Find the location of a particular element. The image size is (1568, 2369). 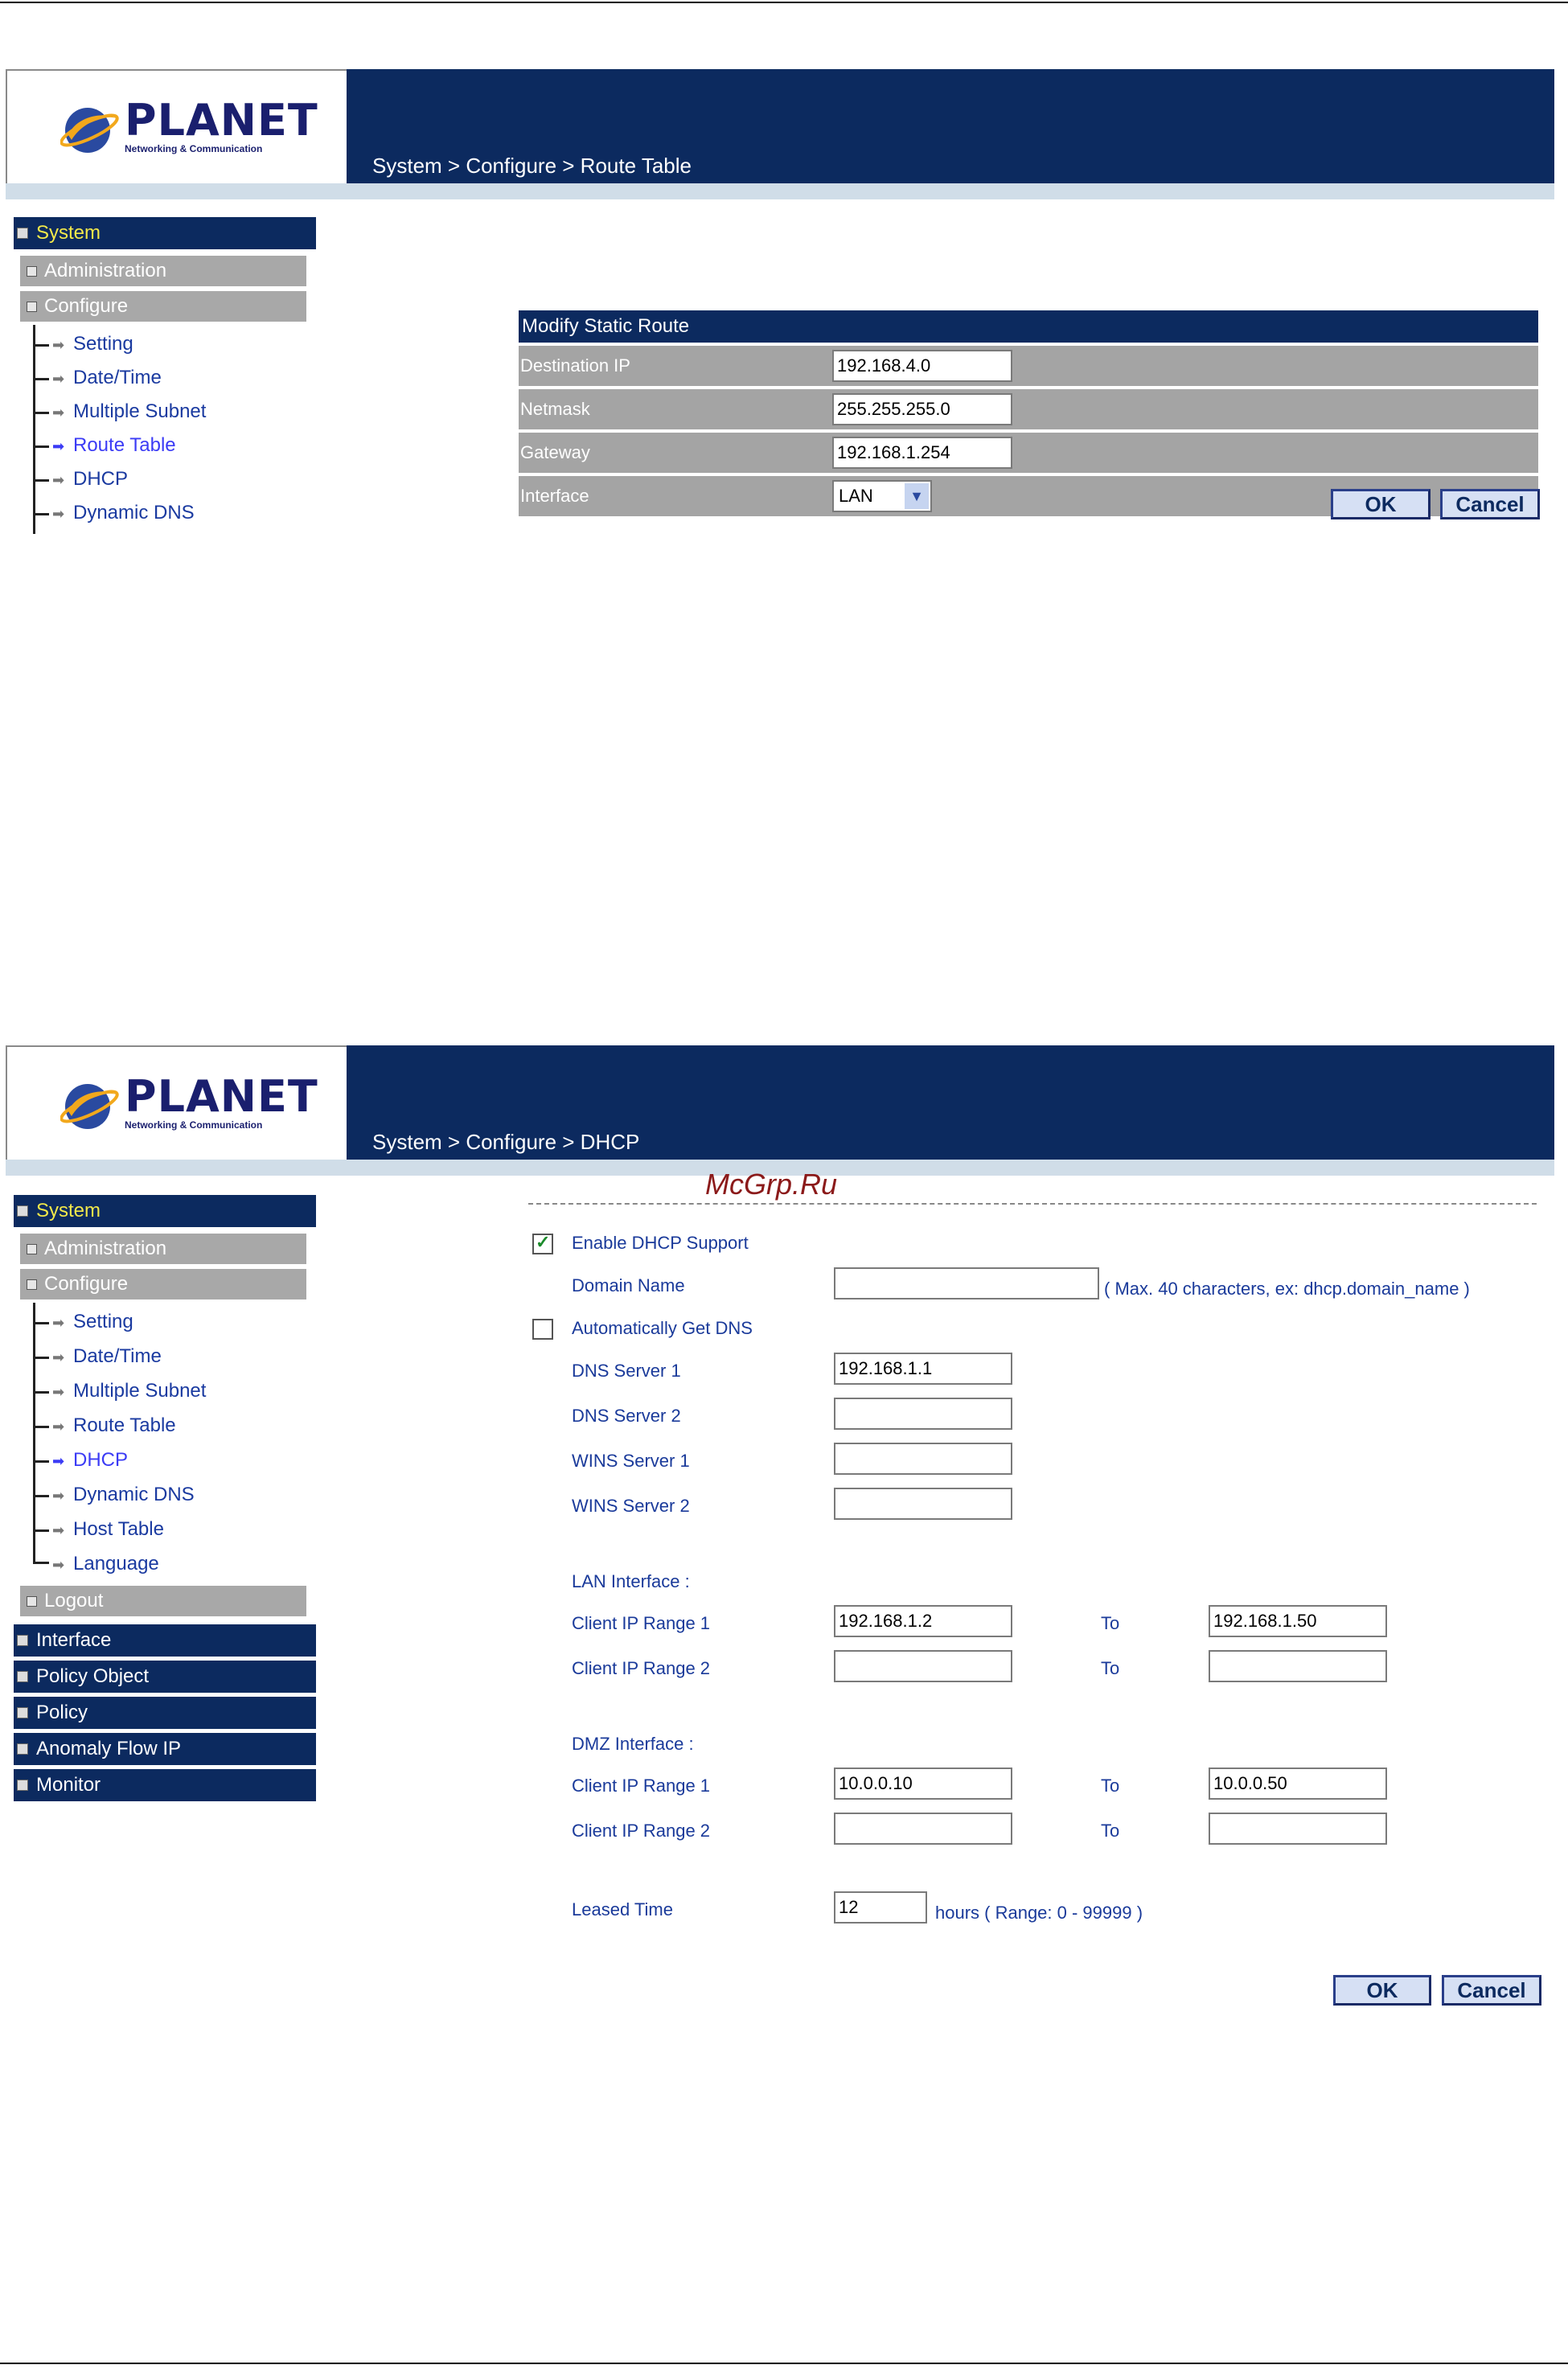

gateway-input: 192.168.1.254 is located at coordinates (922, 453).